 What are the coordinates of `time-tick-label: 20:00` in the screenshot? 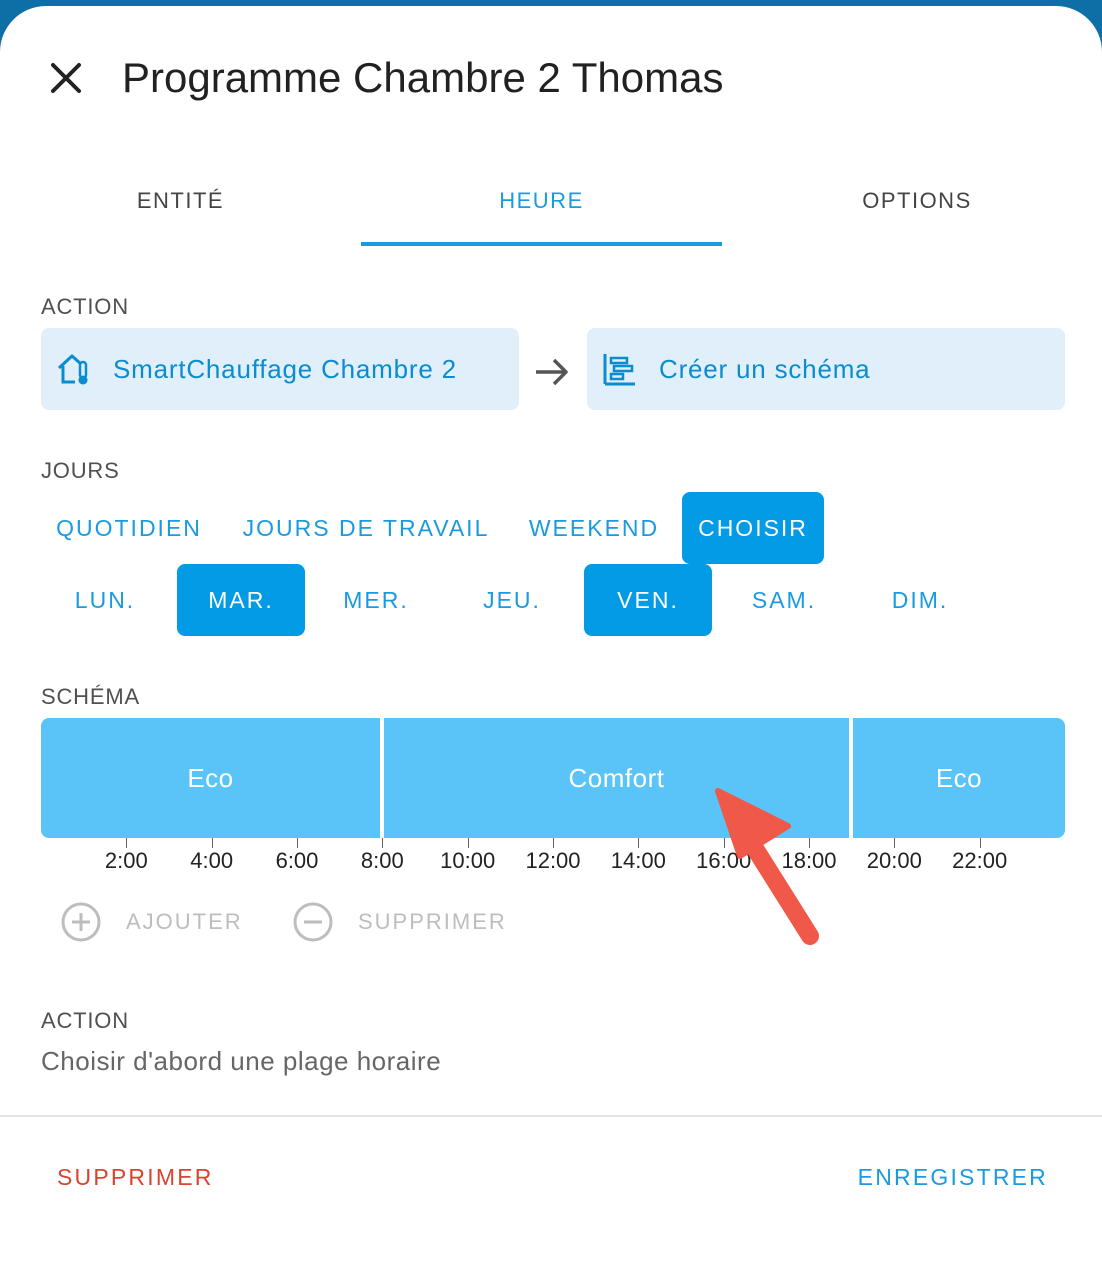 It's located at (894, 860).